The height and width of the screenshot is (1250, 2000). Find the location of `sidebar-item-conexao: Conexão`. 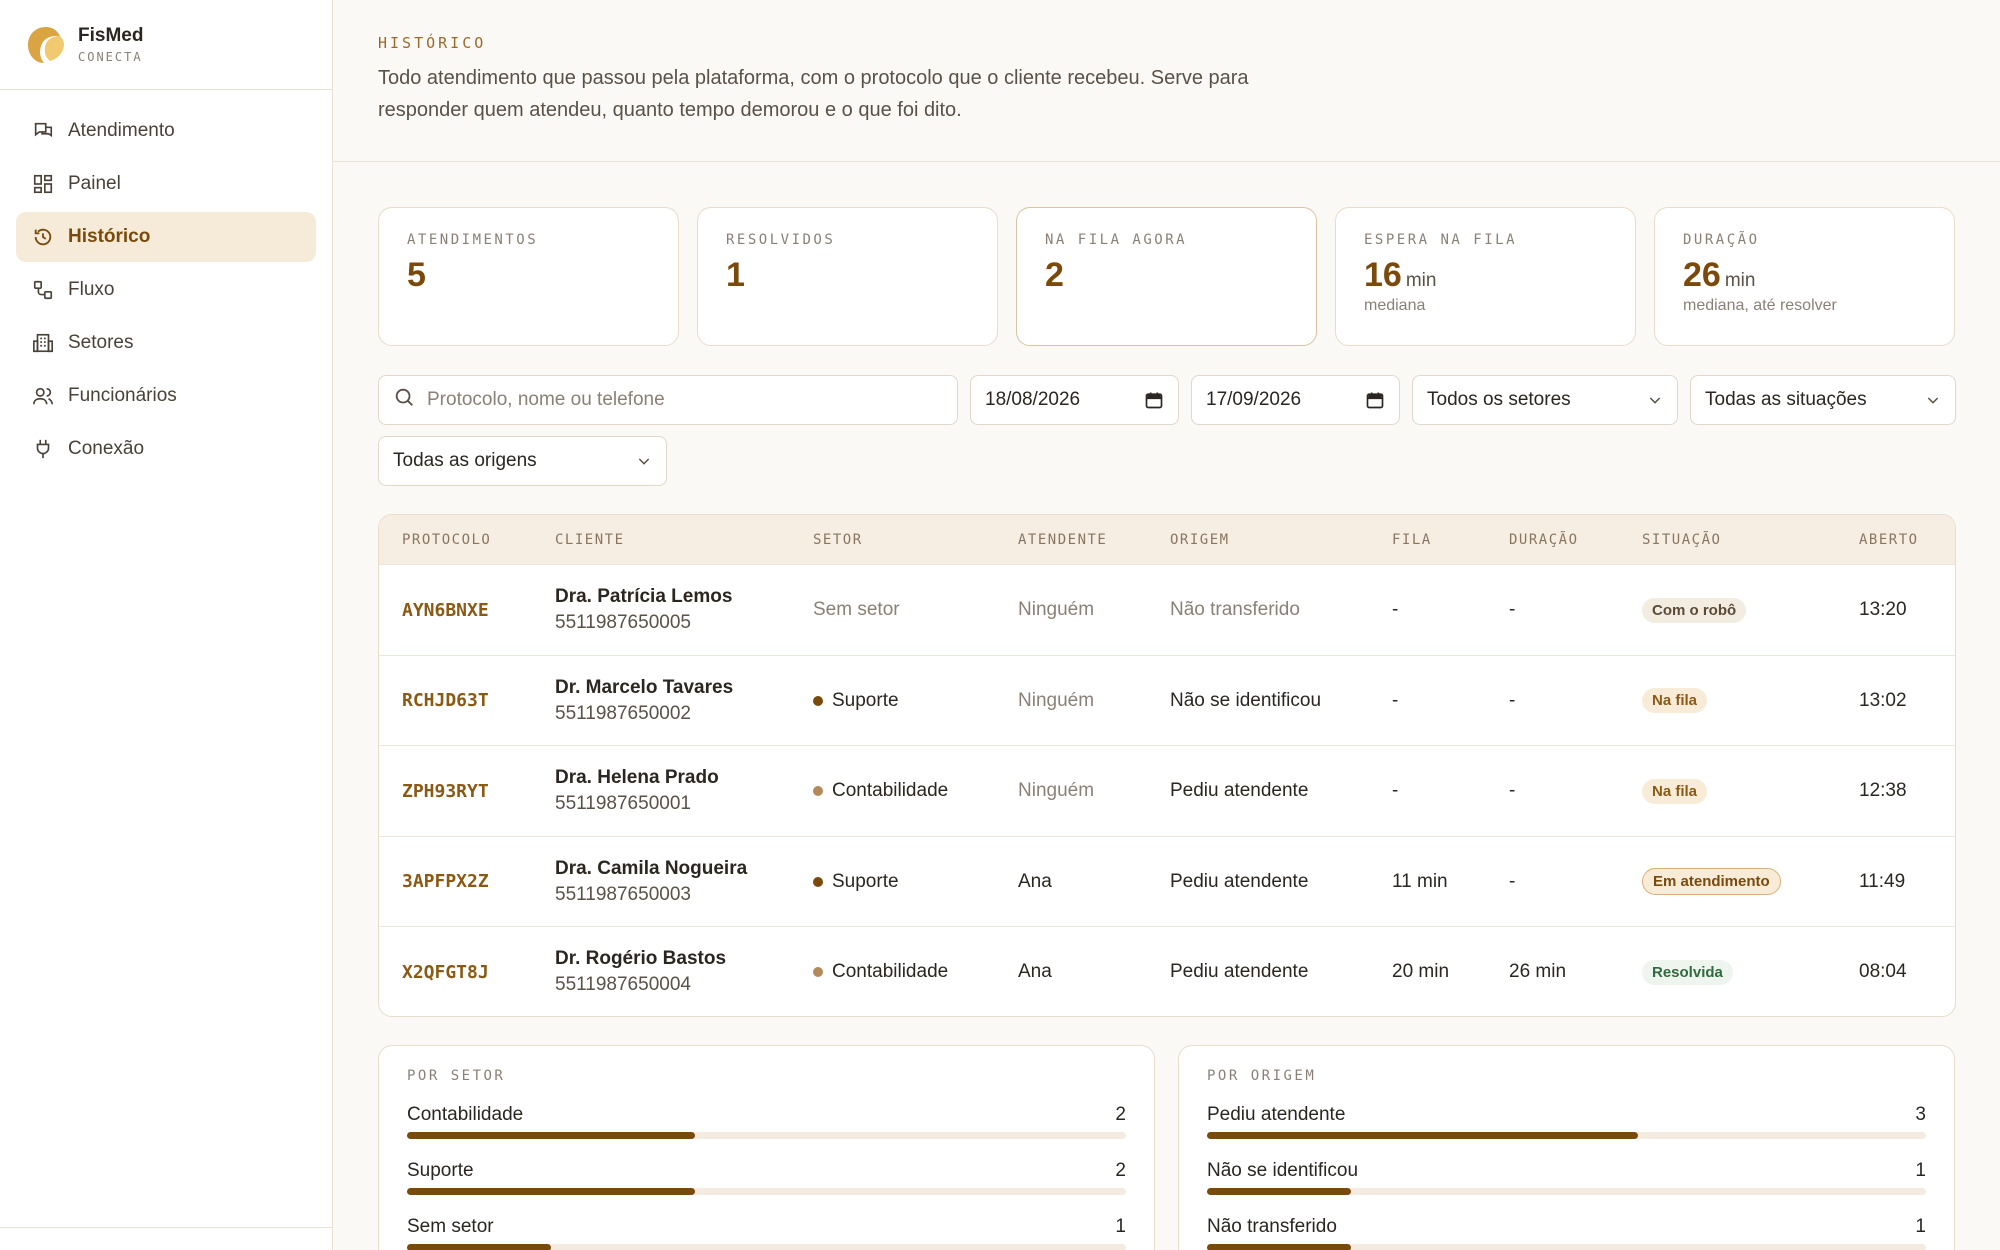

sidebar-item-conexao: Conexão is located at coordinates (166, 449).